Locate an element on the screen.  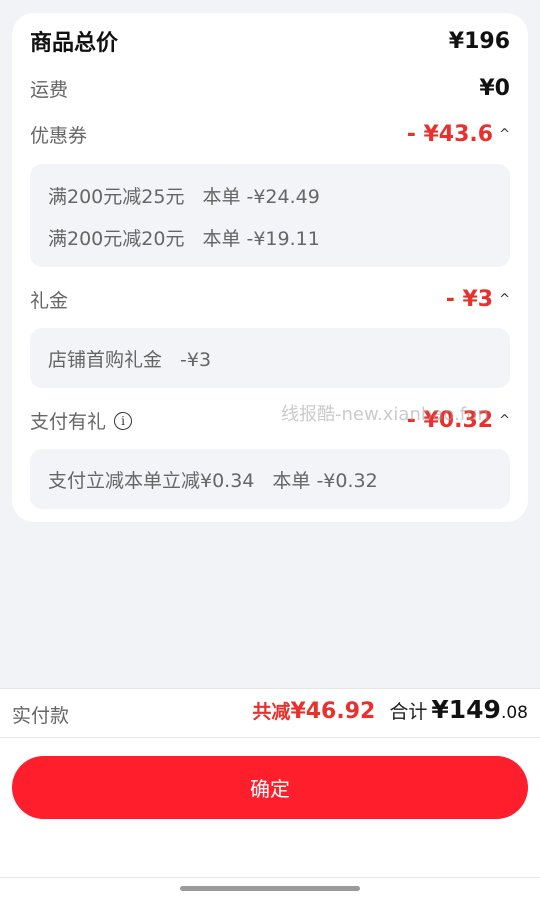
coupon-detail: 满200元减25元 本单 -¥24.49 满200元减20元 本单 -¥19.11 is located at coordinates (270, 215).